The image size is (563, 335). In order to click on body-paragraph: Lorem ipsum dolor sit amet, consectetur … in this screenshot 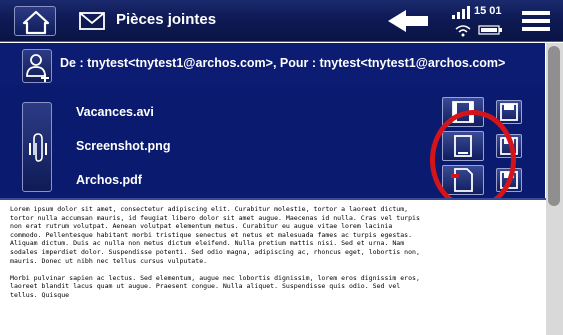, I will do `click(215, 235)`.